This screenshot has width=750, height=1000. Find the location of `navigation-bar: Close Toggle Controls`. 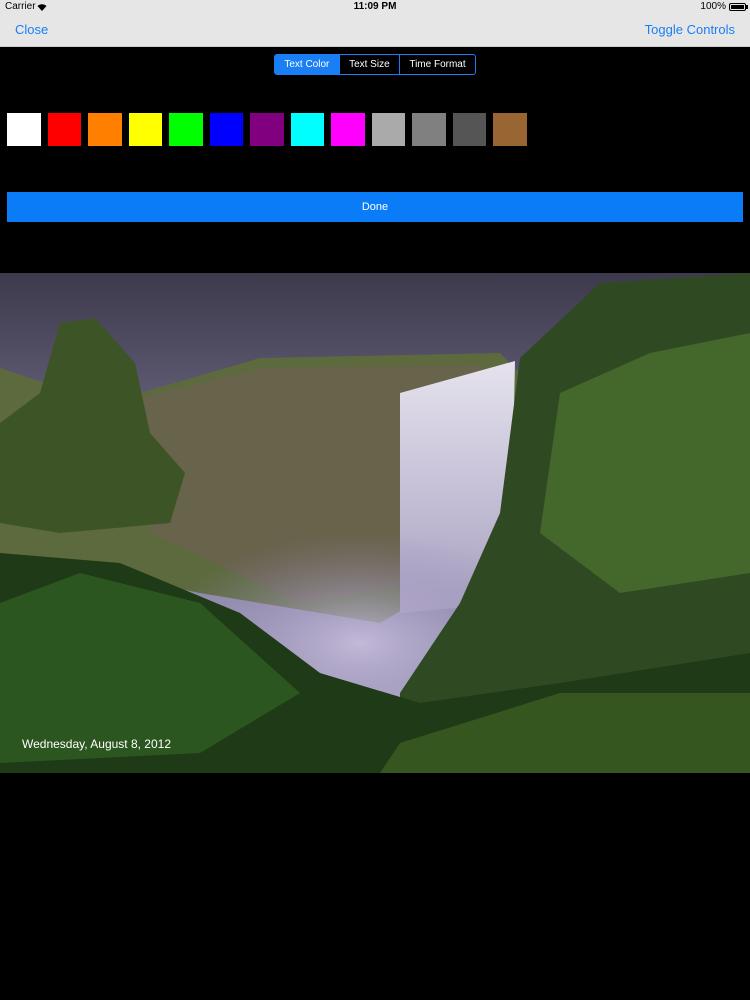

navigation-bar: Close Toggle Controls is located at coordinates (375, 30).